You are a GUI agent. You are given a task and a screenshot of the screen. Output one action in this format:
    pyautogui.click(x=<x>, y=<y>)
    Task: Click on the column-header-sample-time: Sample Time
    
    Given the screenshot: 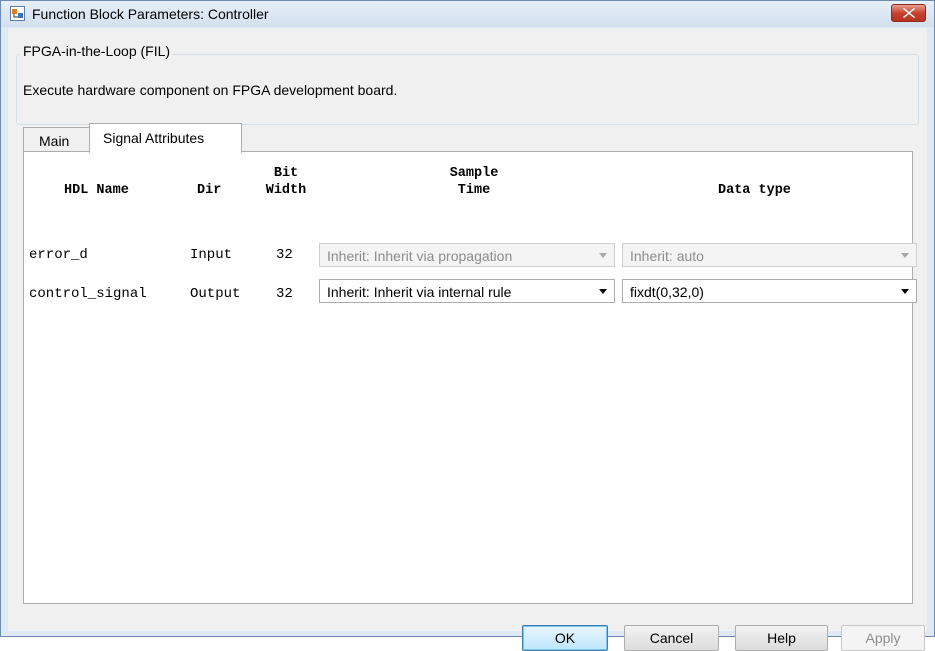 What is the action you would take?
    pyautogui.click(x=474, y=182)
    